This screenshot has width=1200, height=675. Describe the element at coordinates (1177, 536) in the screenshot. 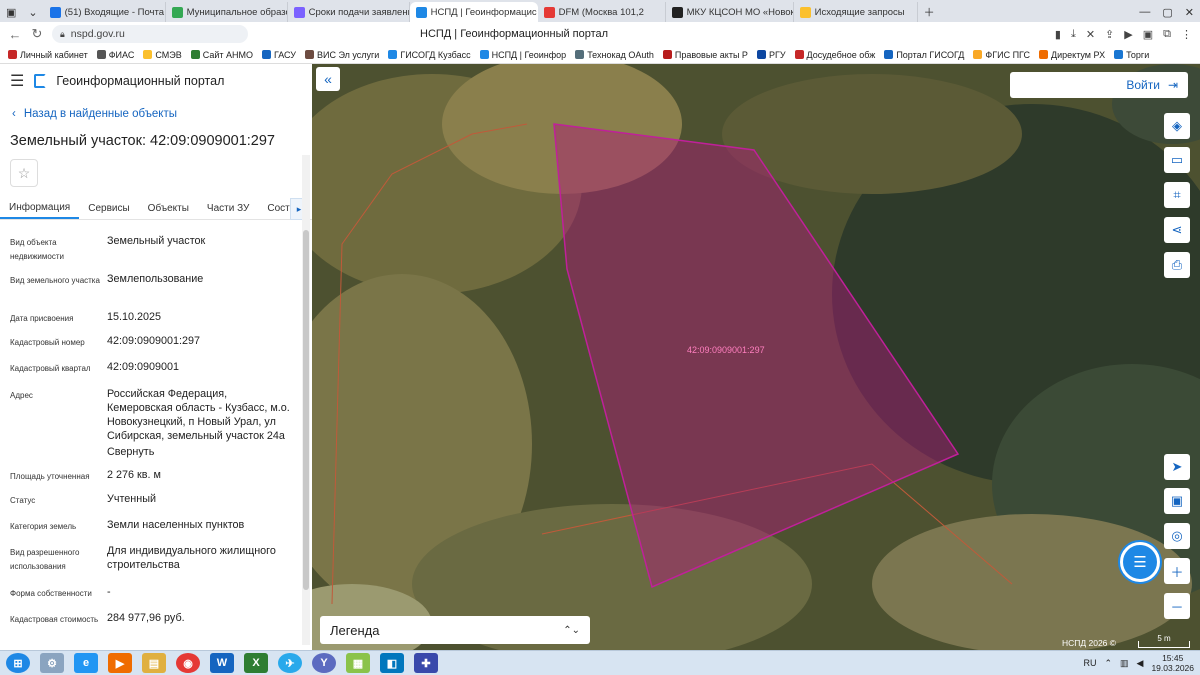

I see `compass-icon: ◎` at that location.